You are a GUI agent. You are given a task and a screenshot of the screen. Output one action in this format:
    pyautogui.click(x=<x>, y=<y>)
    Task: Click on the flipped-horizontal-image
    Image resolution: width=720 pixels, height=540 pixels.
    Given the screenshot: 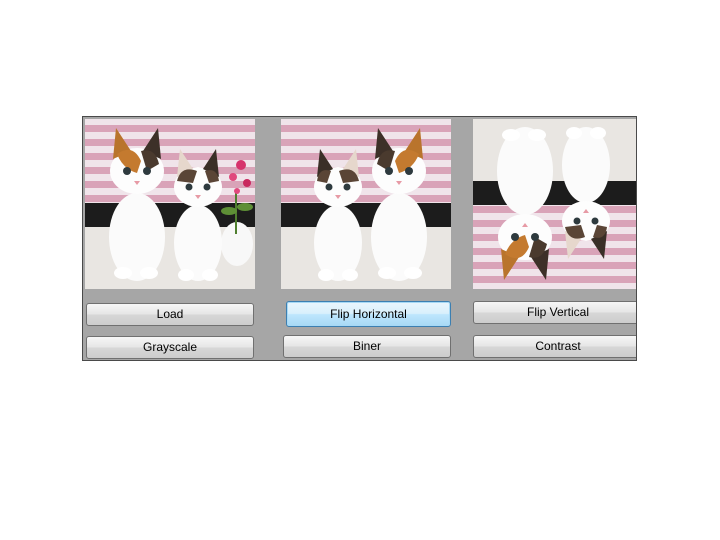 What is the action you would take?
    pyautogui.click(x=366, y=204)
    